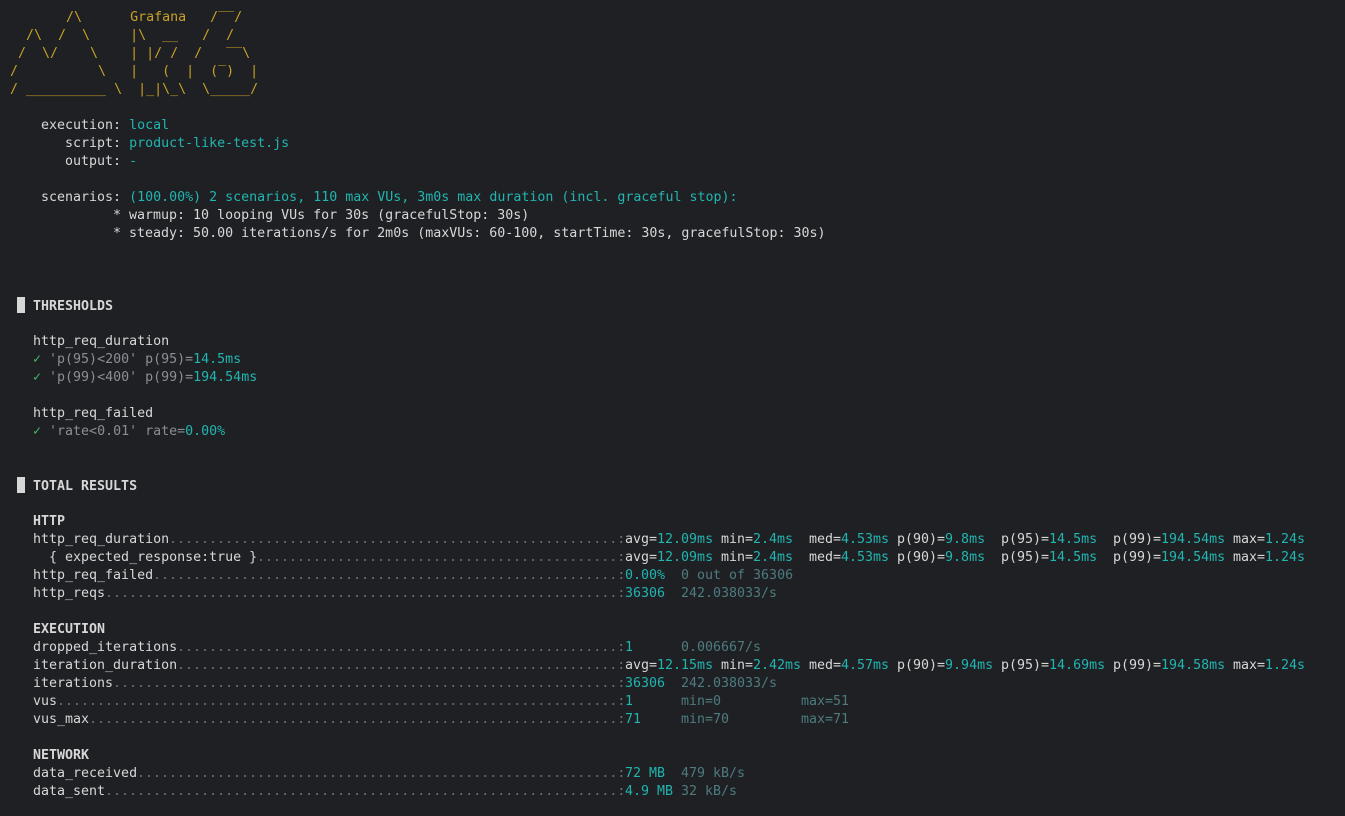  I want to click on metric-value: 71, so click(633, 719).